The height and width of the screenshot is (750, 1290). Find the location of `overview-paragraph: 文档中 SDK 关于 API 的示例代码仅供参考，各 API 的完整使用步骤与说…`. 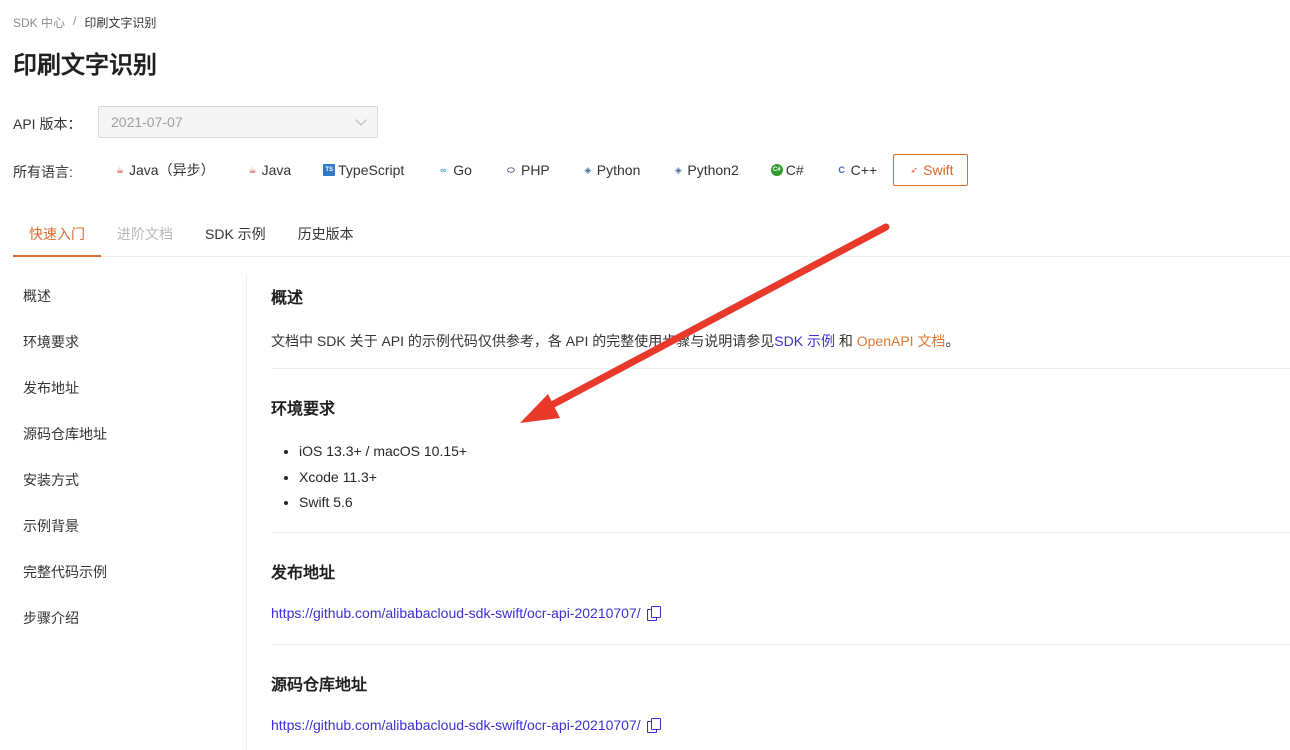

overview-paragraph: 文档中 SDK 关于 API 的示例代码仅供参考，各 API 的完整使用步骤与说… is located at coordinates (780, 341).